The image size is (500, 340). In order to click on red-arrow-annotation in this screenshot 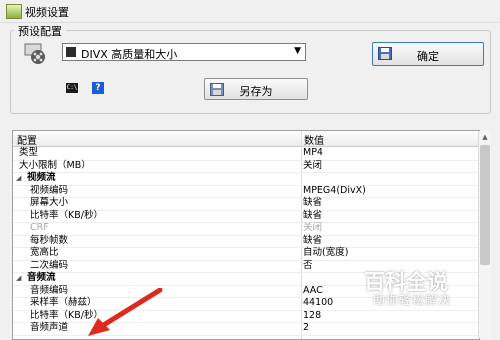, I will do `click(125, 312)`.